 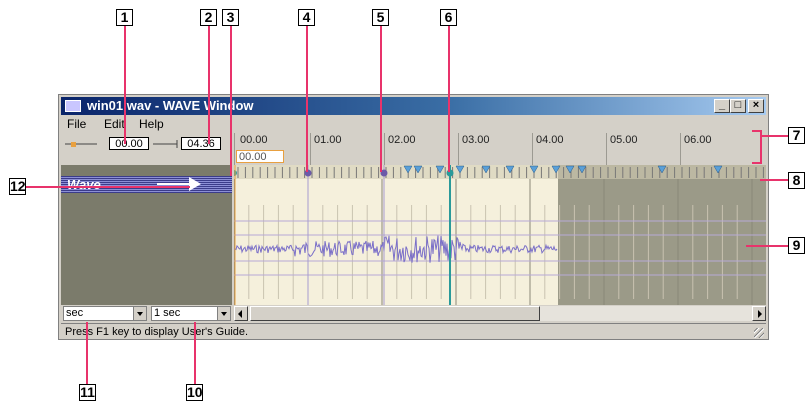 What do you see at coordinates (73, 106) in the screenshot?
I see `wave-app-icon` at bounding box center [73, 106].